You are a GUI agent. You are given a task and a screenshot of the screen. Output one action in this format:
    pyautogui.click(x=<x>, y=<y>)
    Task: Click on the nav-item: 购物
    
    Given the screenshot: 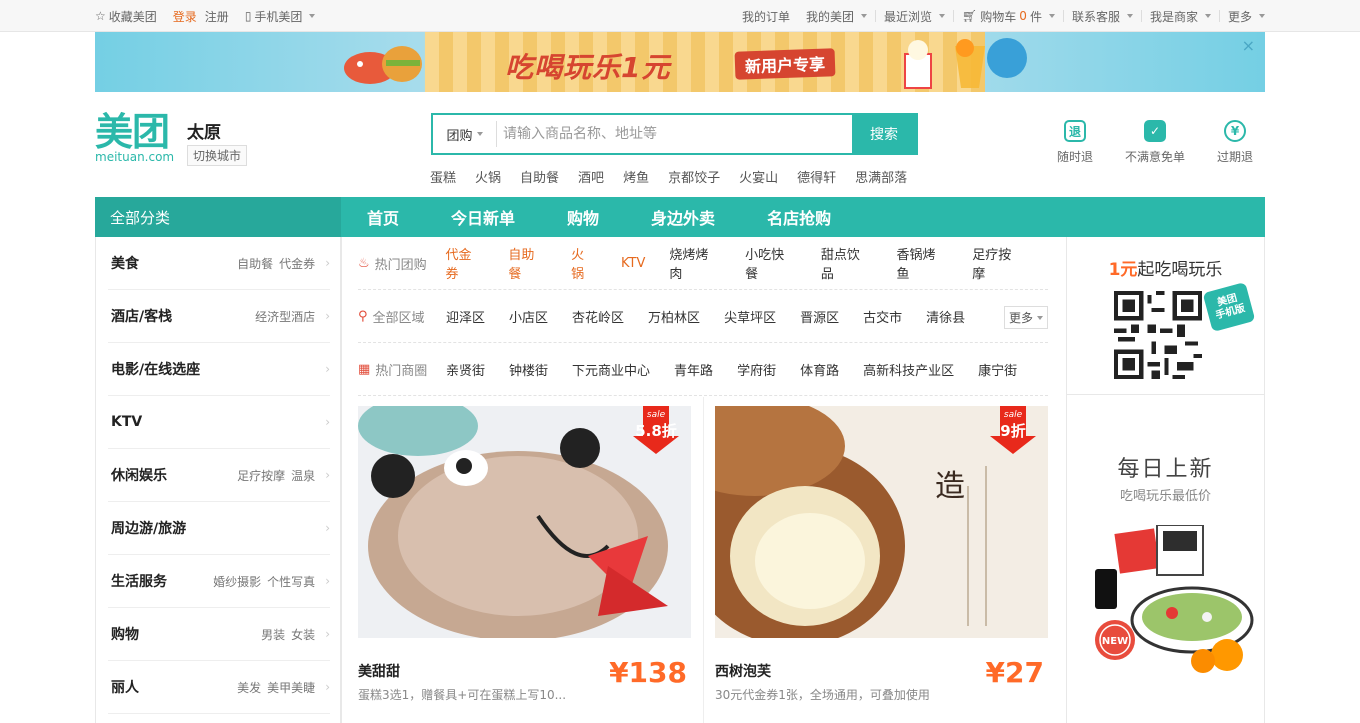 What is the action you would take?
    pyautogui.click(x=583, y=217)
    